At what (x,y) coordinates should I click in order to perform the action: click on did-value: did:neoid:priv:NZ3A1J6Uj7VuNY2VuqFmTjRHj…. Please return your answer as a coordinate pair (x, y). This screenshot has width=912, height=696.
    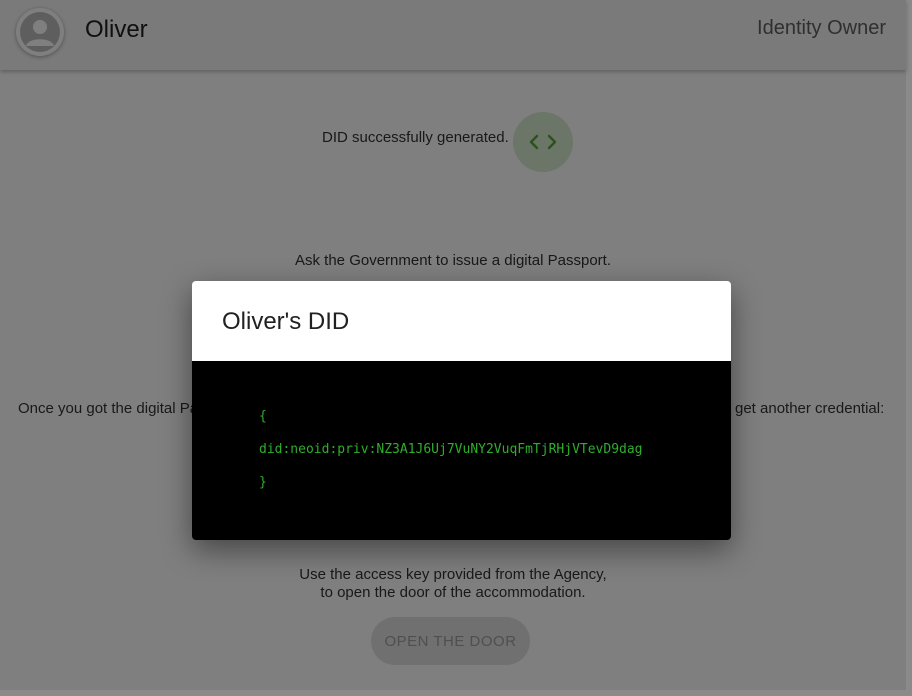
    Looking at the image, I should click on (451, 449).